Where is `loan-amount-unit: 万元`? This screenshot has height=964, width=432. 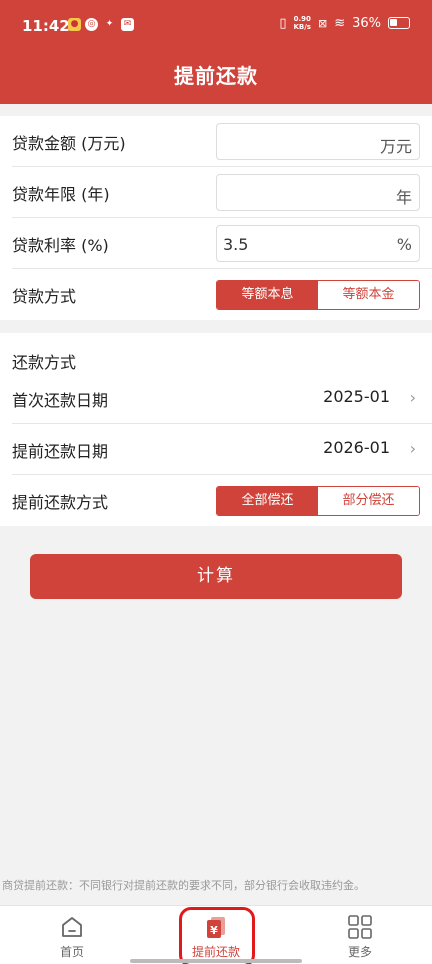 loan-amount-unit: 万元 is located at coordinates (395, 146).